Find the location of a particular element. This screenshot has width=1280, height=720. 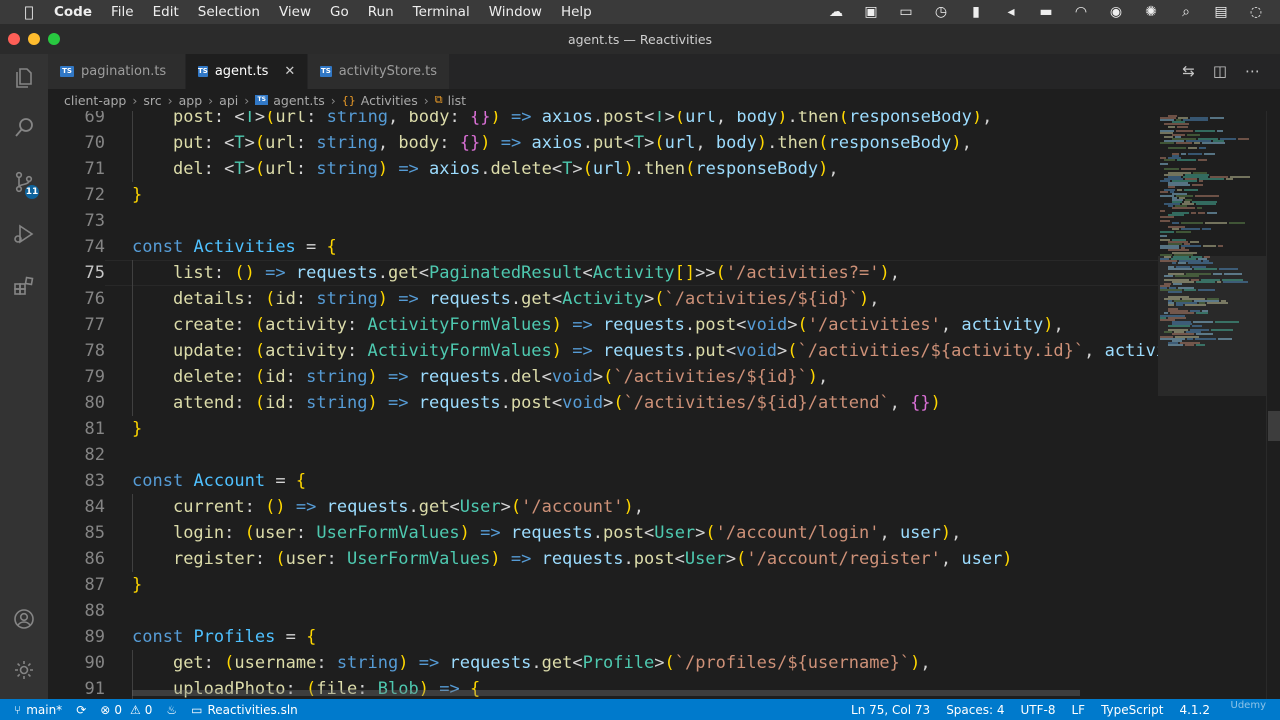

language-mode: TypeScript is located at coordinates (1132, 709).